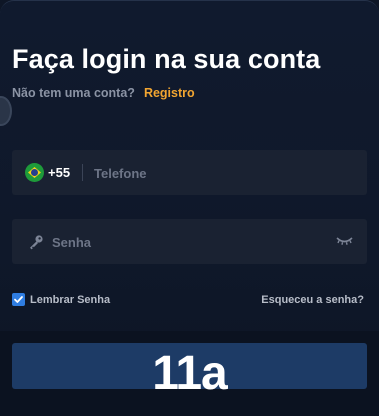 This screenshot has width=379, height=416. What do you see at coordinates (344, 241) in the screenshot?
I see `eye-closed-icon` at bounding box center [344, 241].